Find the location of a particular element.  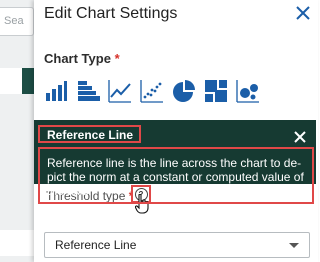

bubble-chart-icon is located at coordinates (248, 91).